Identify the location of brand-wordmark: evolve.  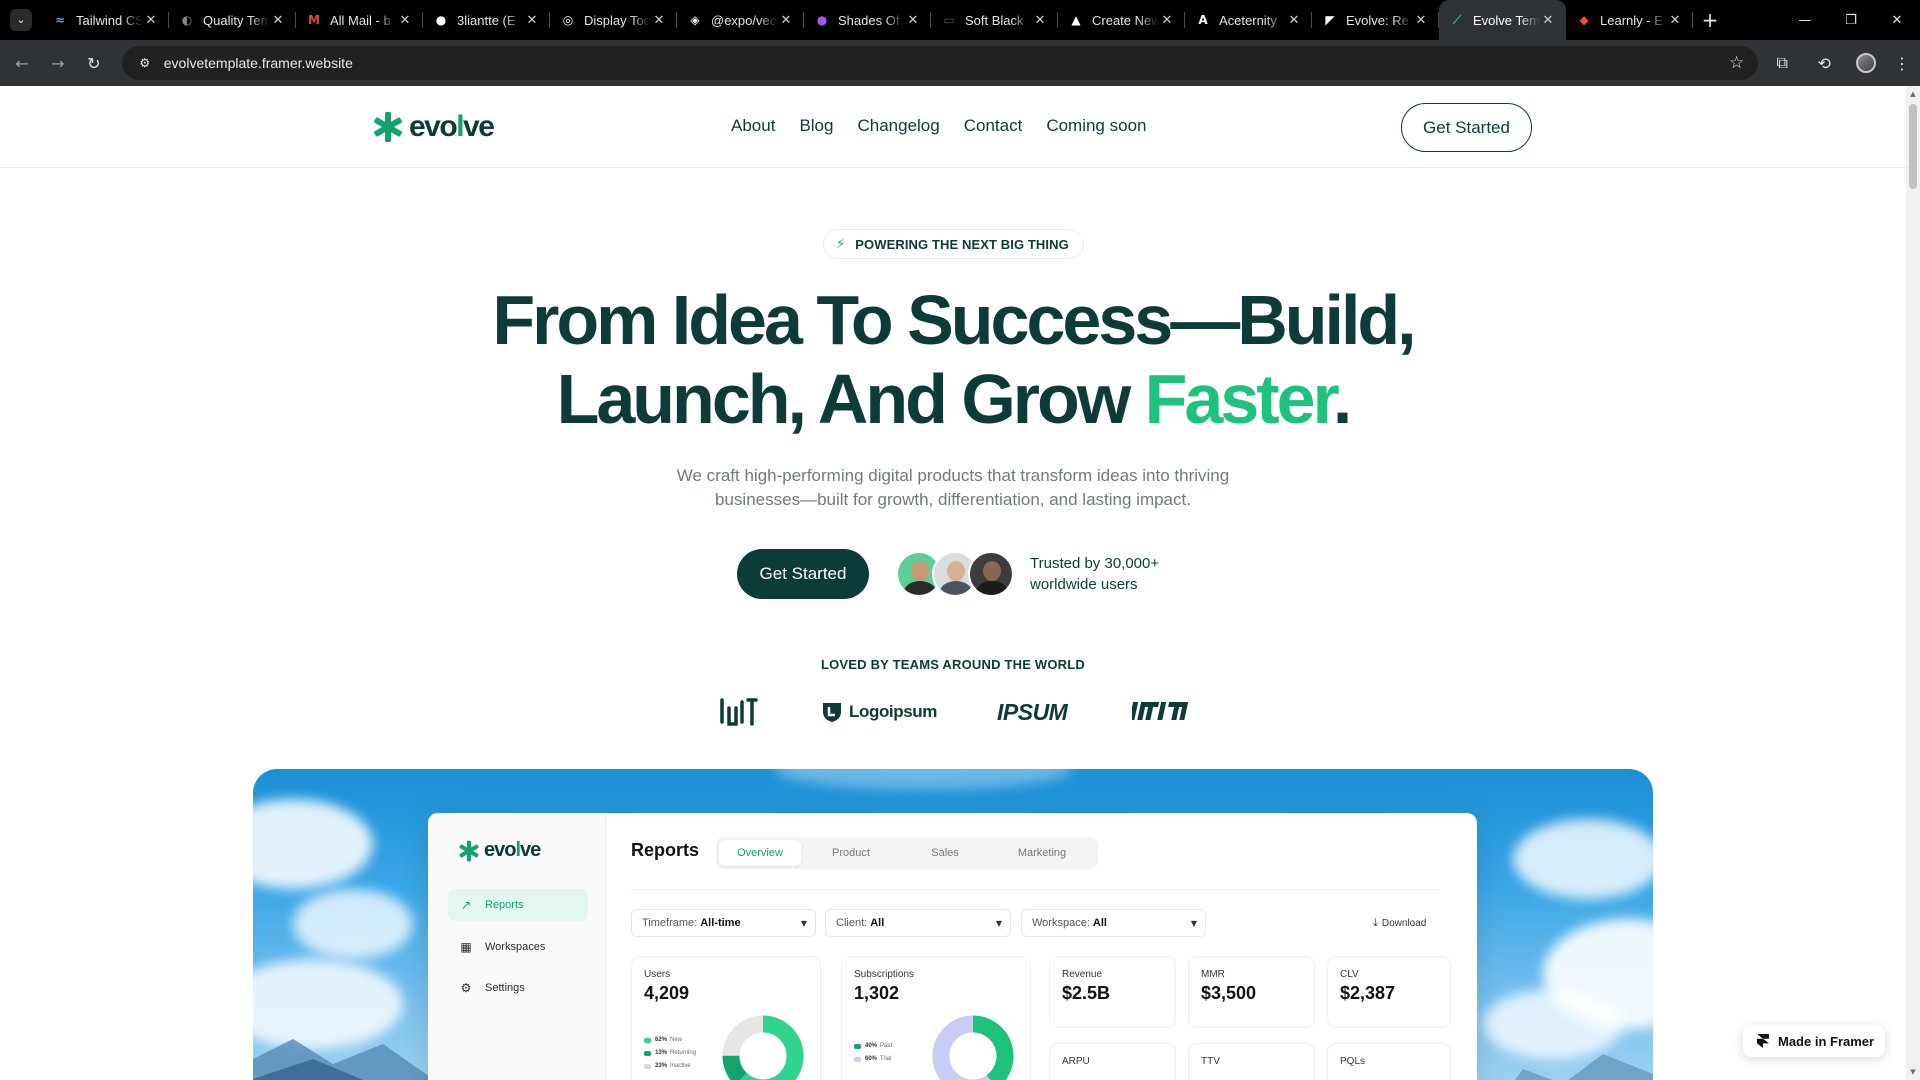
(452, 126).